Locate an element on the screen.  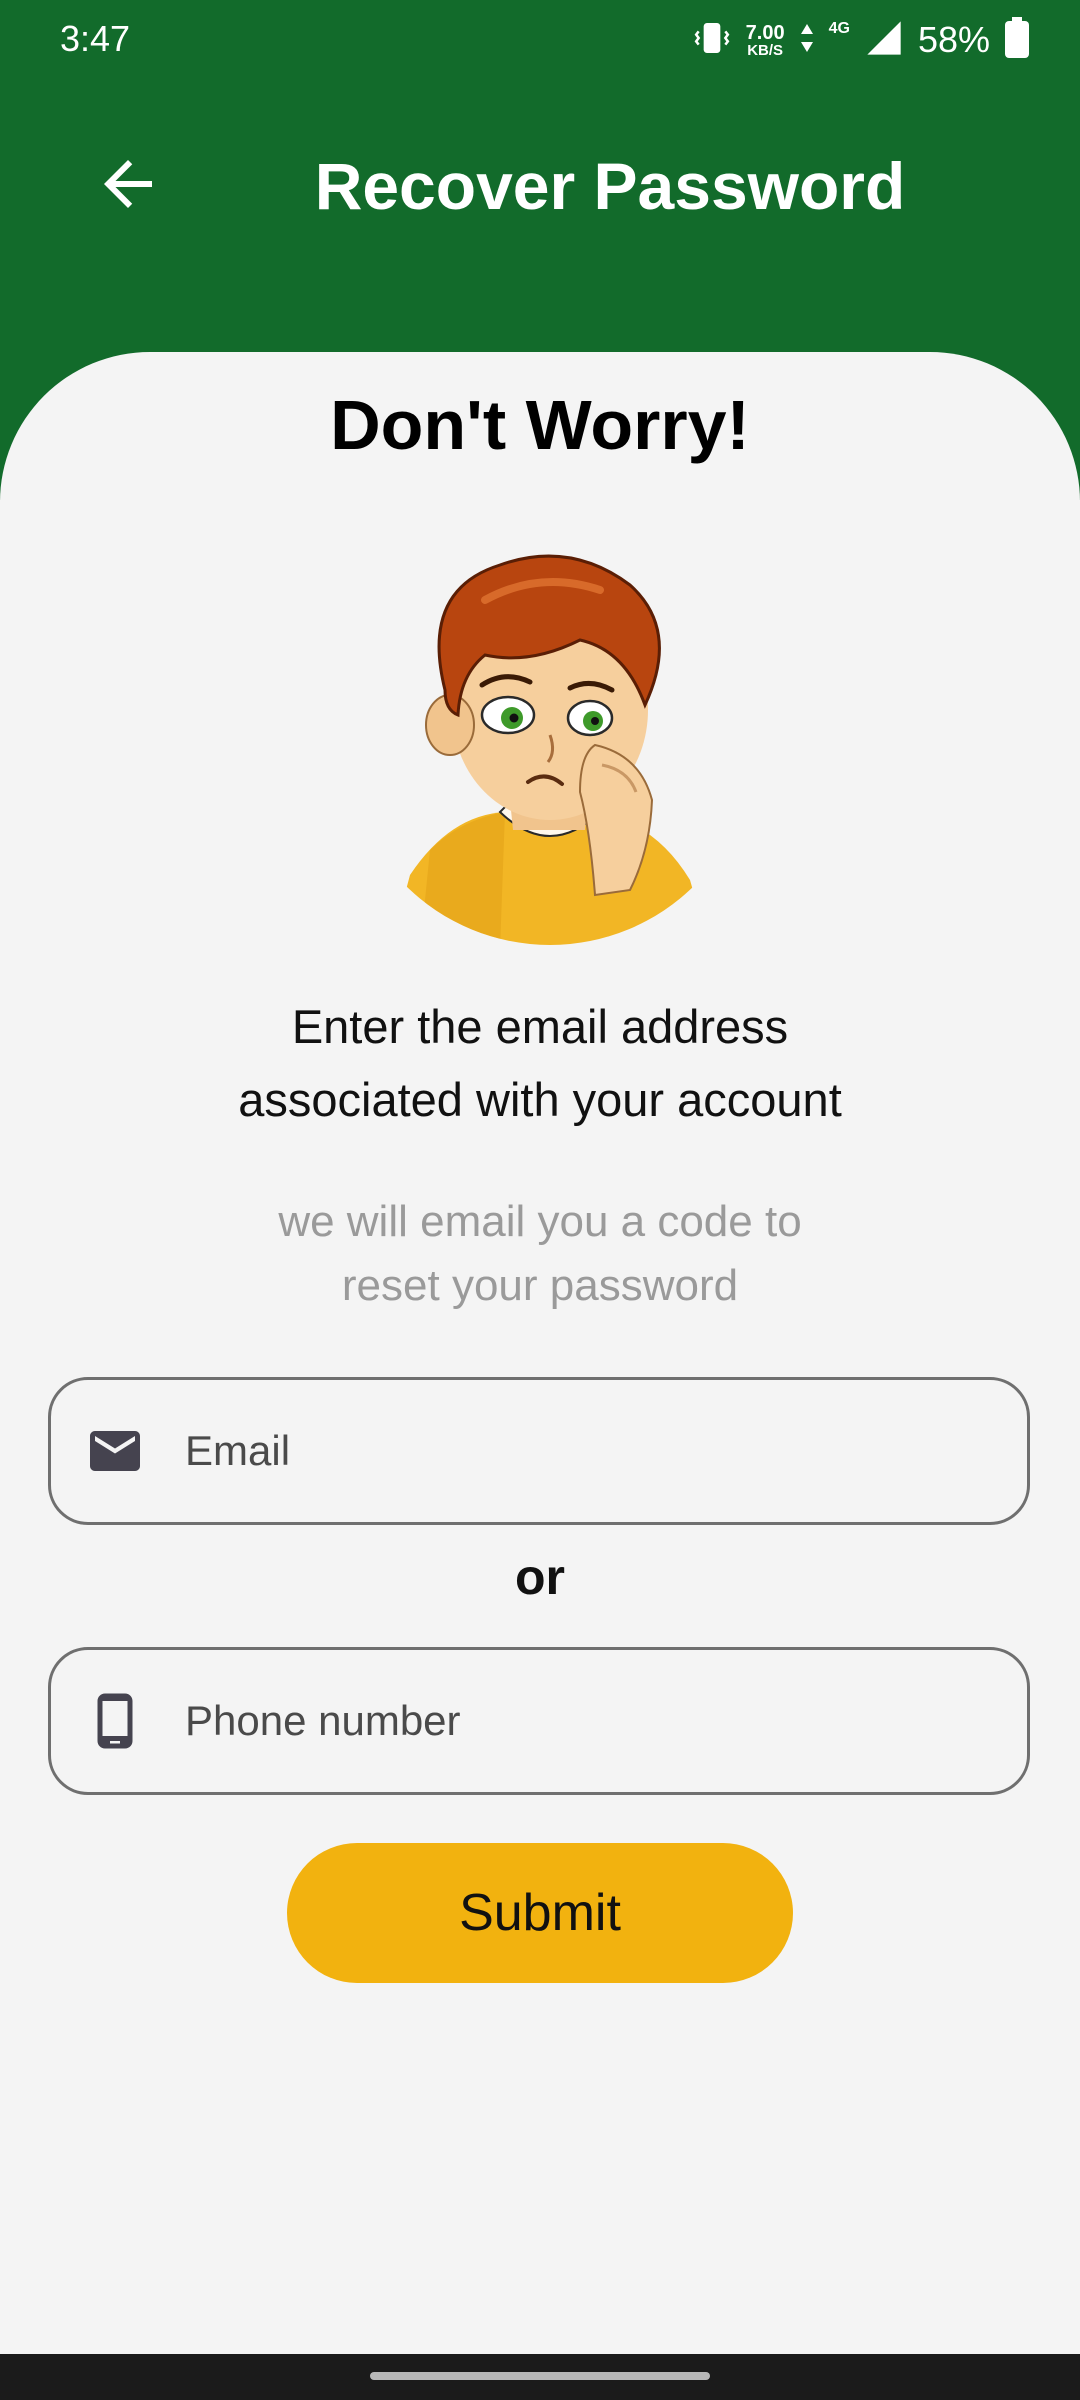
navigation-bar is located at coordinates (540, 2377).